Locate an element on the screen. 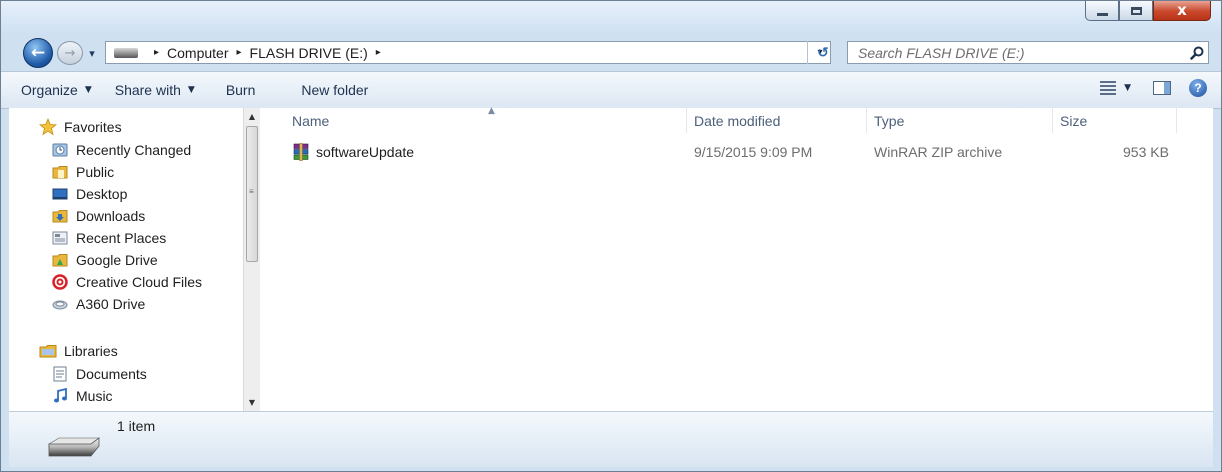 Image resolution: width=1222 pixels, height=472 pixels. file-size-cell: 953 KB is located at coordinates (1146, 152).